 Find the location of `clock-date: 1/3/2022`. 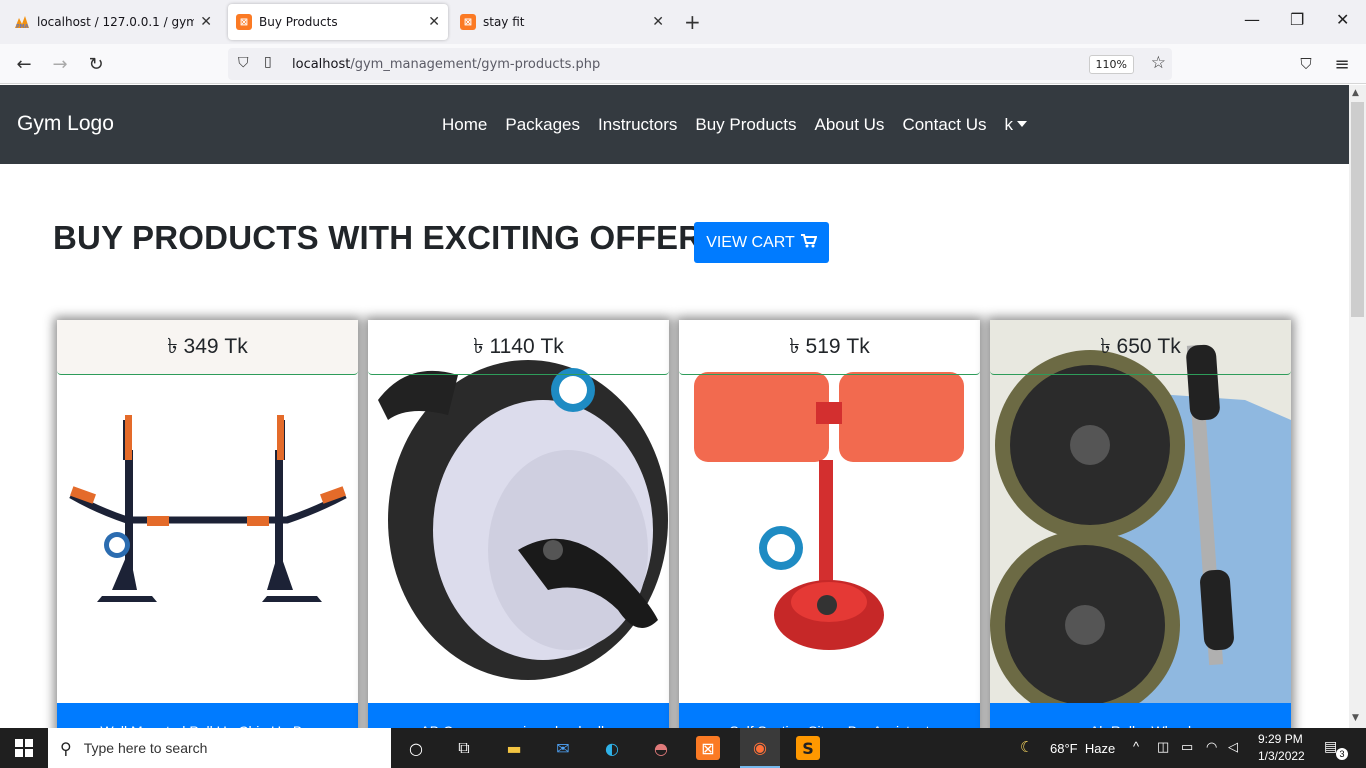

clock-date: 1/3/2022 is located at coordinates (1281, 756).